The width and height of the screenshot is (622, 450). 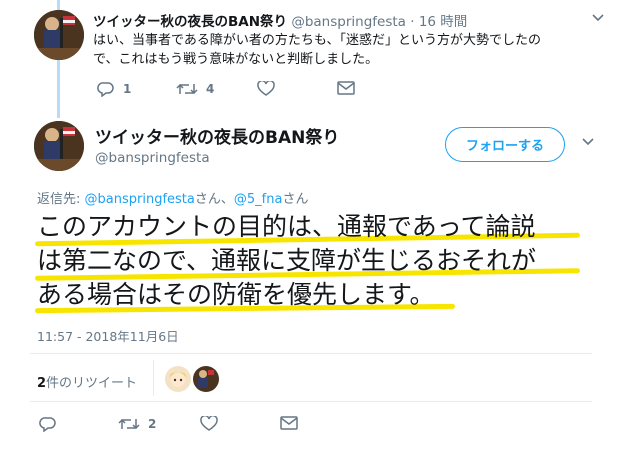 What do you see at coordinates (443, 22) in the screenshot?
I see `tweet-time: 16 時間` at bounding box center [443, 22].